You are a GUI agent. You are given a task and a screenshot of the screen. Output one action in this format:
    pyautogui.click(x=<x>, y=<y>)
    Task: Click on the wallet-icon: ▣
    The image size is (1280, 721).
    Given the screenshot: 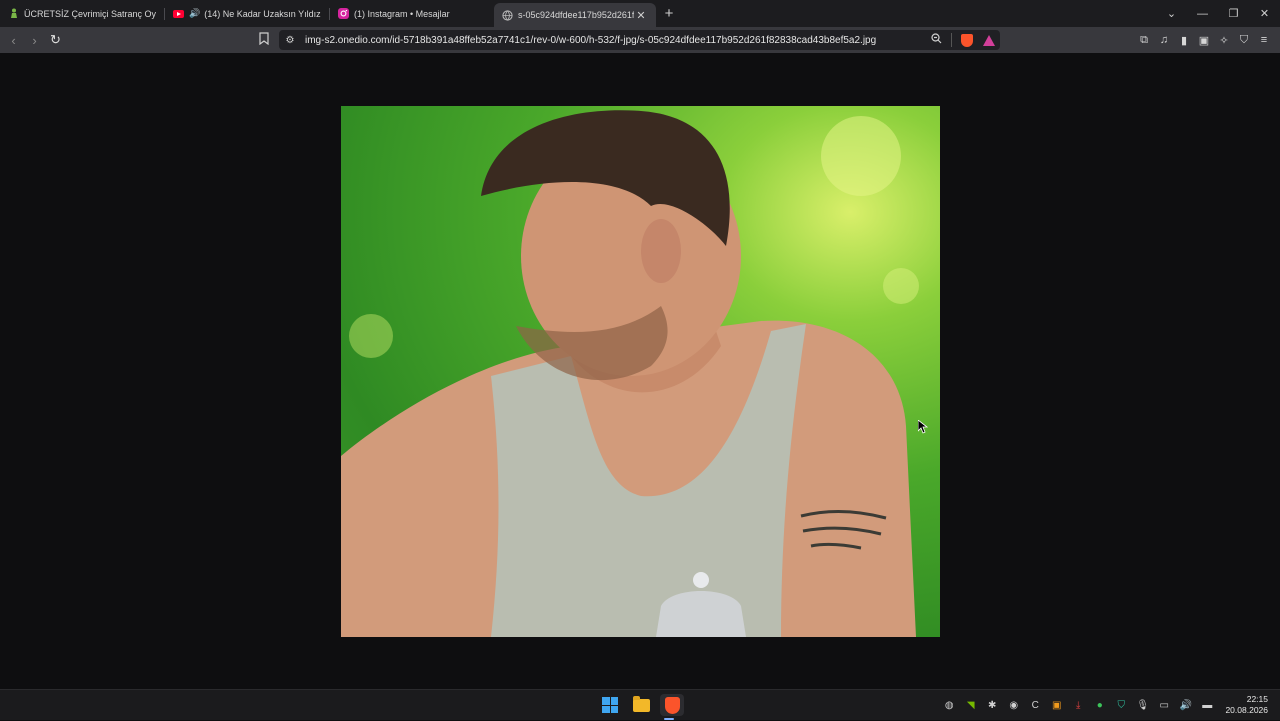 What is the action you would take?
    pyautogui.click(x=1204, y=40)
    